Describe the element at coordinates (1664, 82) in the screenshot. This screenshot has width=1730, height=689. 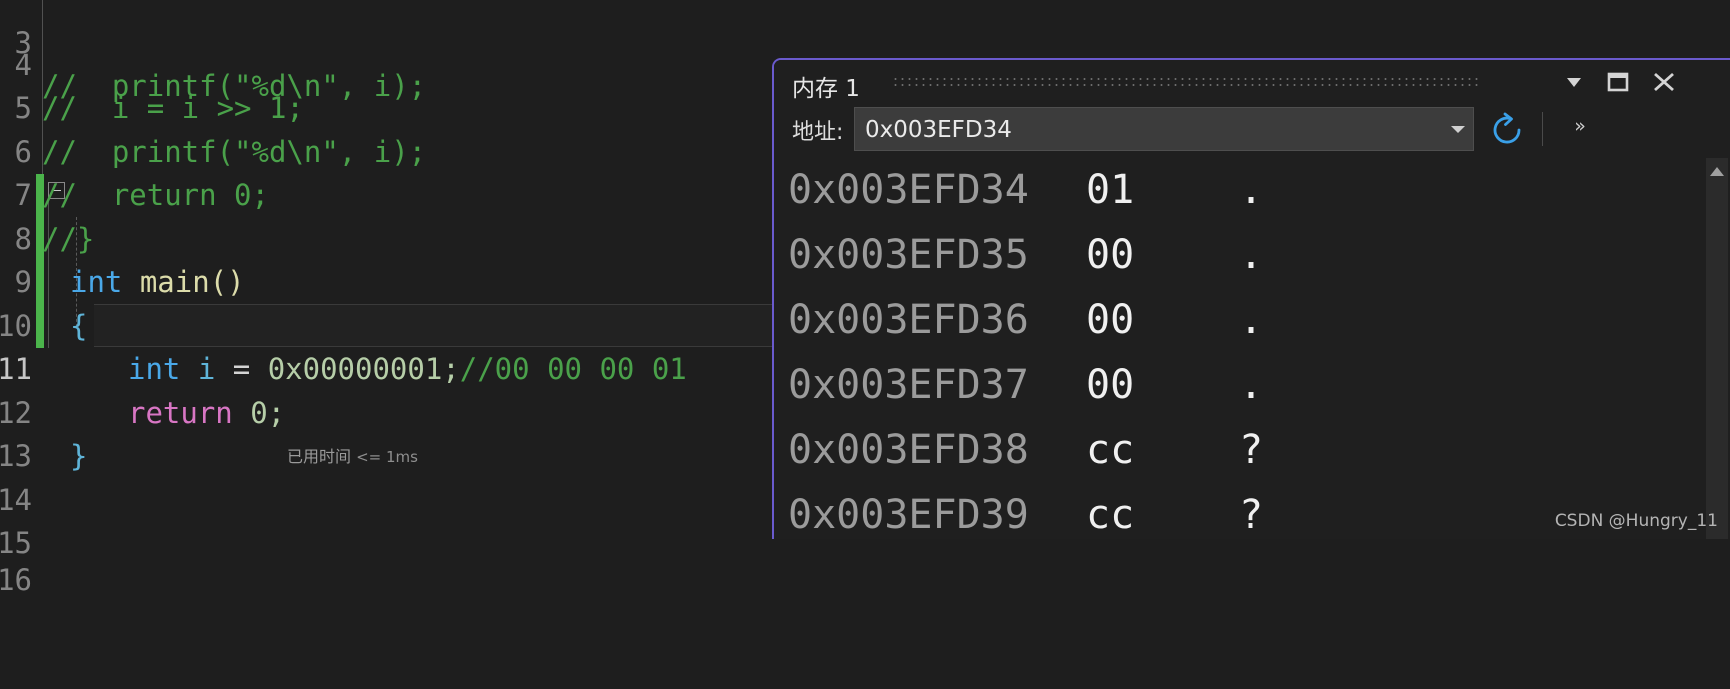
I see `close-icon` at that location.